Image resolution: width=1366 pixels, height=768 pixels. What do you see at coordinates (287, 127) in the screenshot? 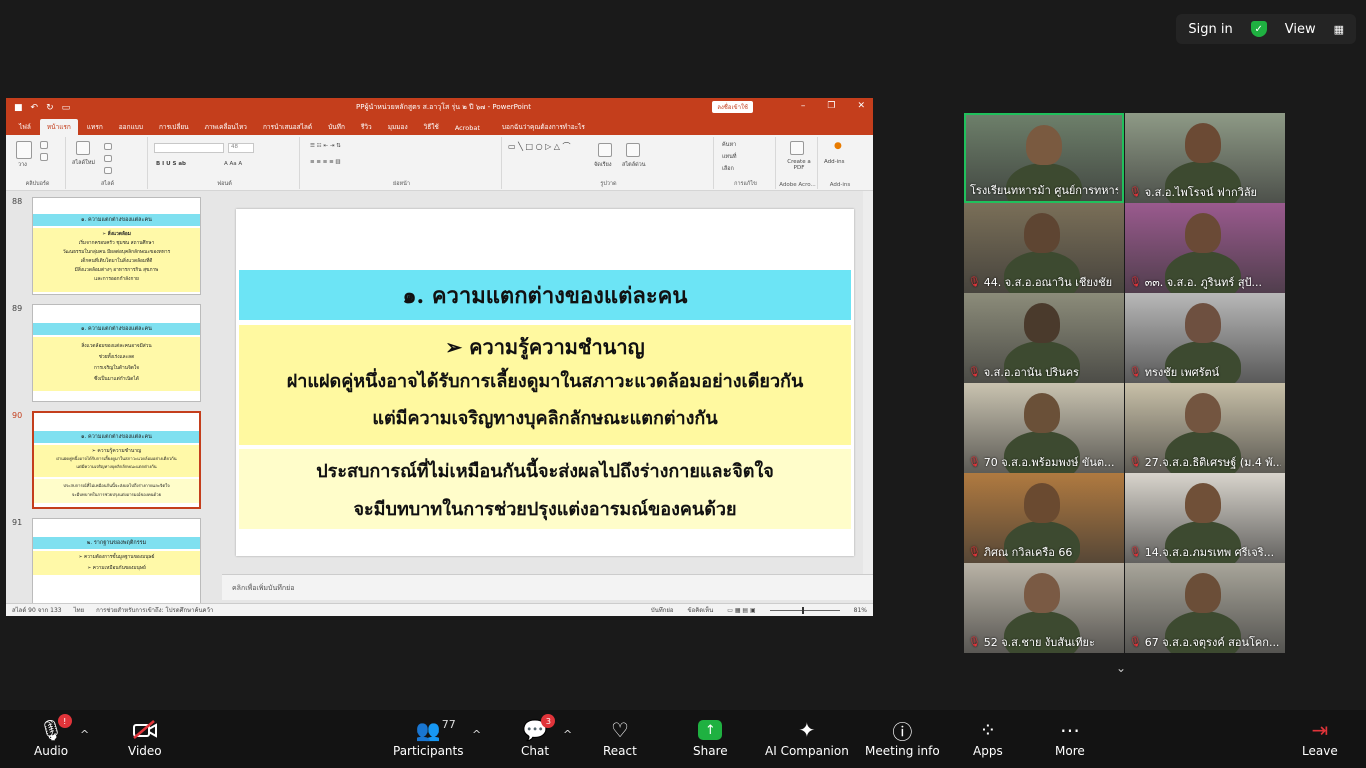
I see `tab-slideshow: การนำเสนอสไลด์` at bounding box center [287, 127].